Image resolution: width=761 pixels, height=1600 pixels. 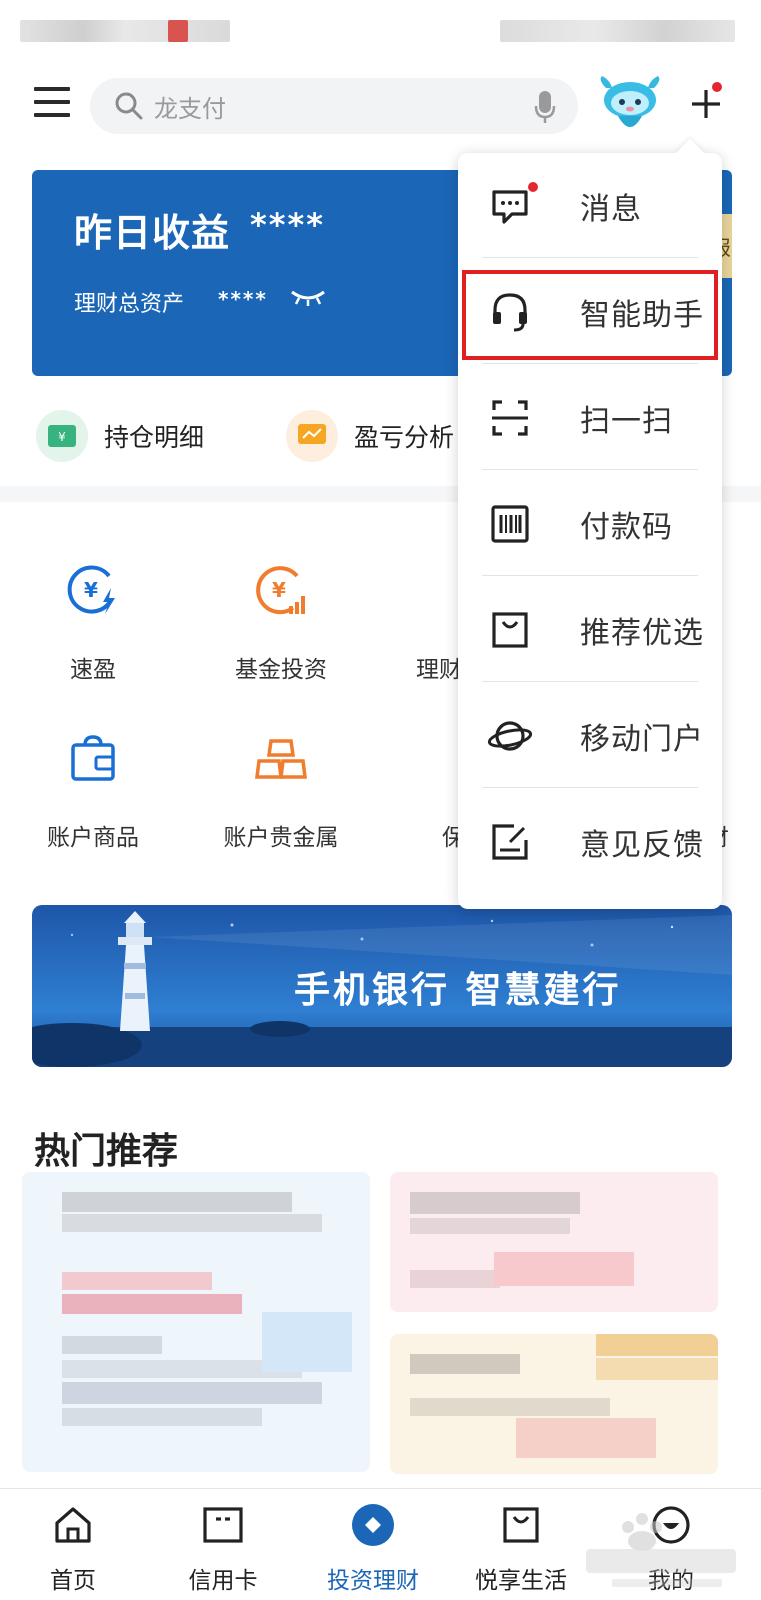 What do you see at coordinates (611, 209) in the screenshot?
I see `menu-label-message: 消息` at bounding box center [611, 209].